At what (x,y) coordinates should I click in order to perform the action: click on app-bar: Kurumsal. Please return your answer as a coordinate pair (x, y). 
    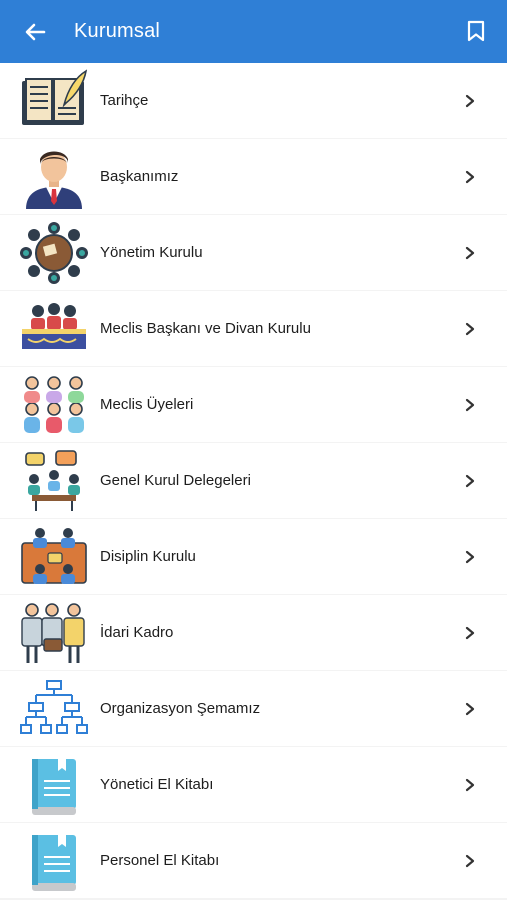
    Looking at the image, I should click on (253, 31).